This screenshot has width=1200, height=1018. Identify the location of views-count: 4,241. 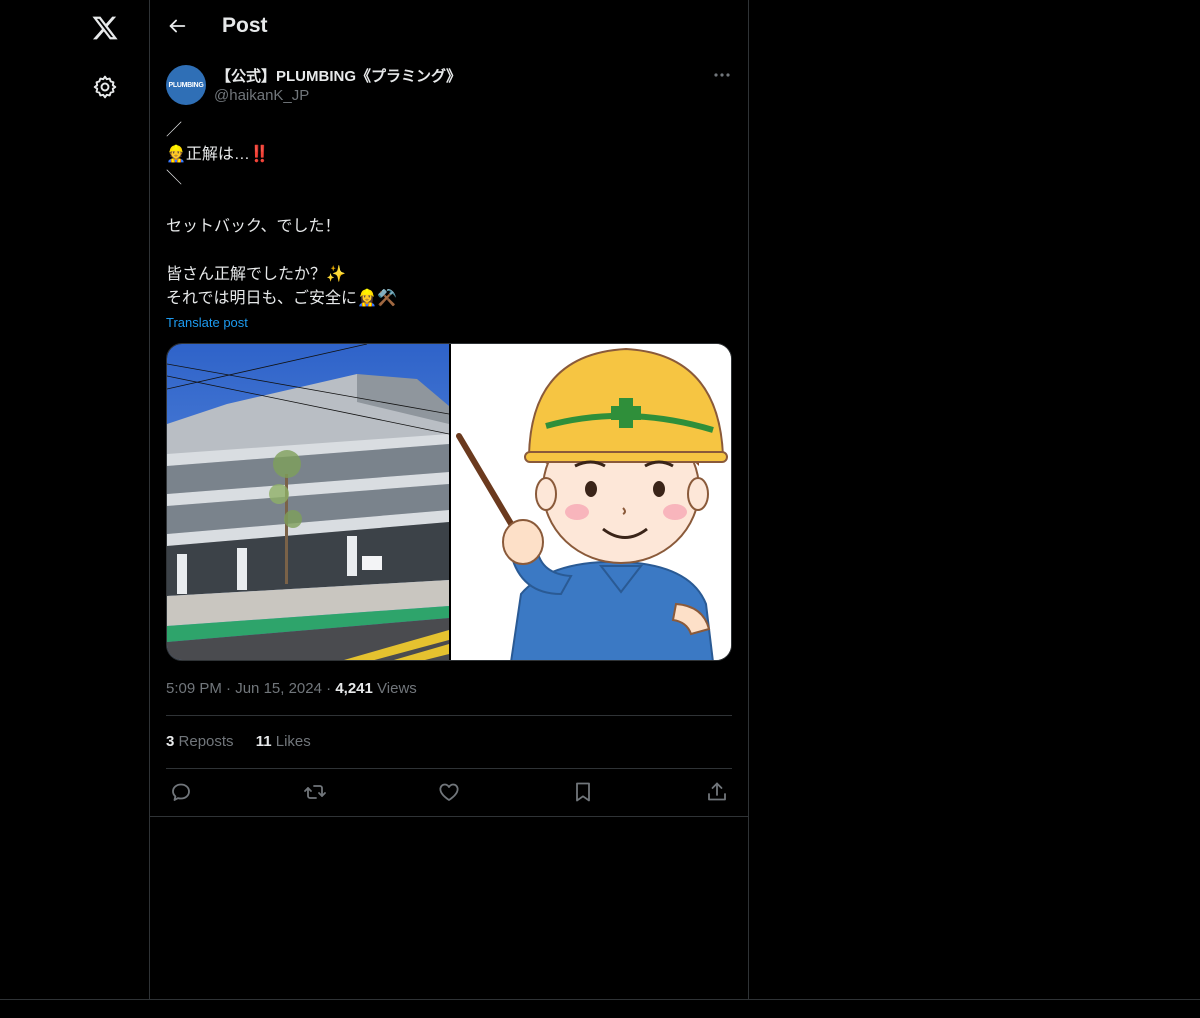
(354, 688).